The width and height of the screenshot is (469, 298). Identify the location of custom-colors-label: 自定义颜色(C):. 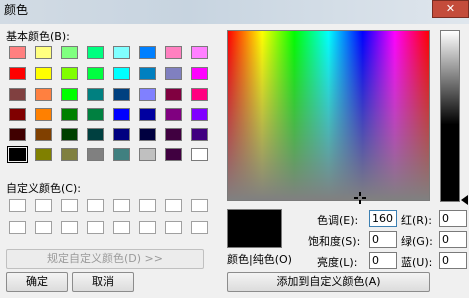
(43, 188).